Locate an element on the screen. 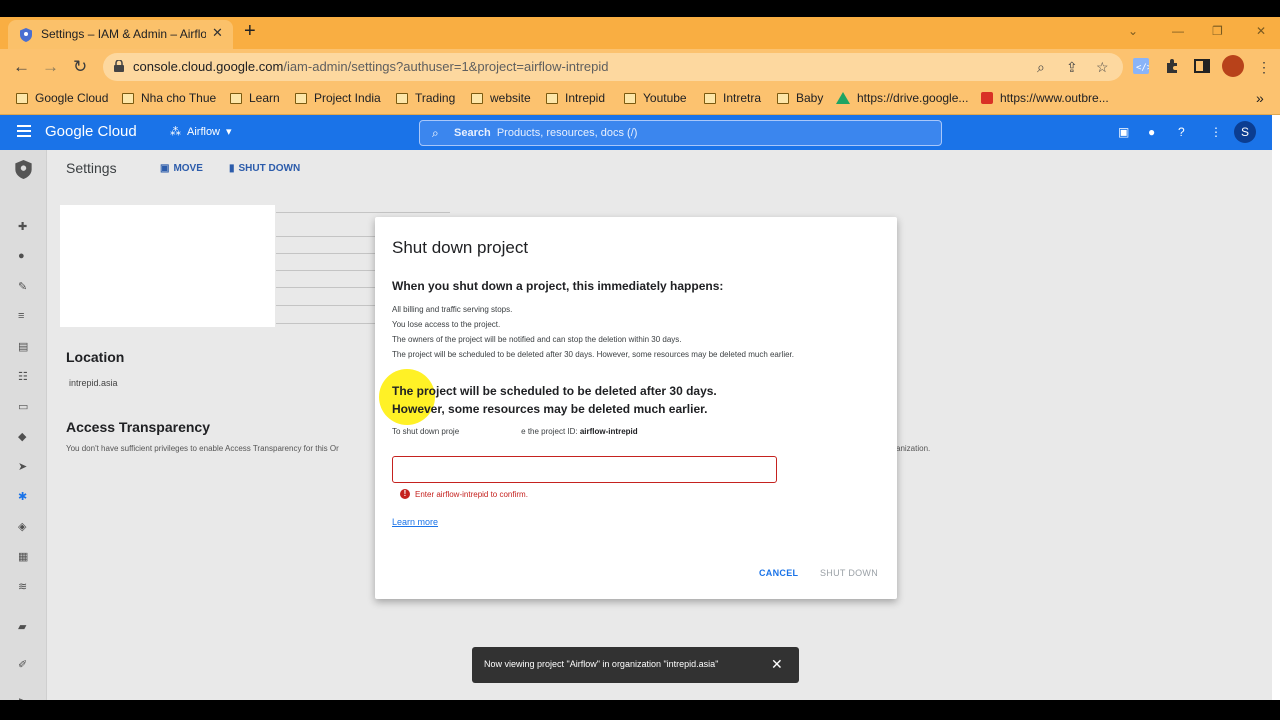  confirm-mid: e the project ID: is located at coordinates (550, 431).